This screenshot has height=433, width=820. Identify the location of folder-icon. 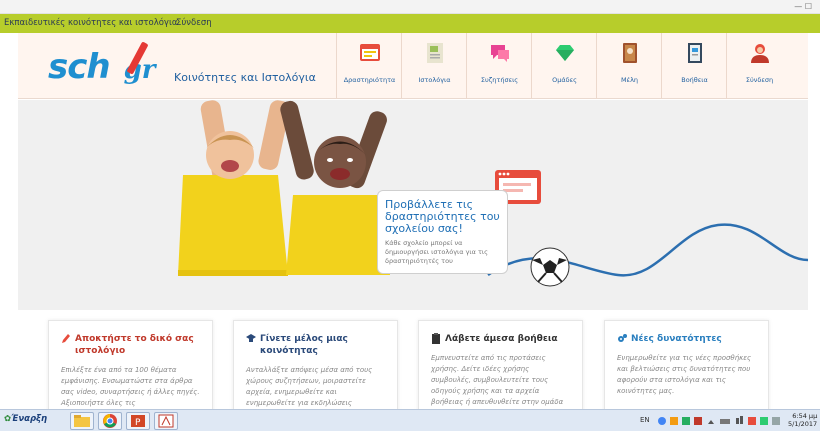
(82, 421).